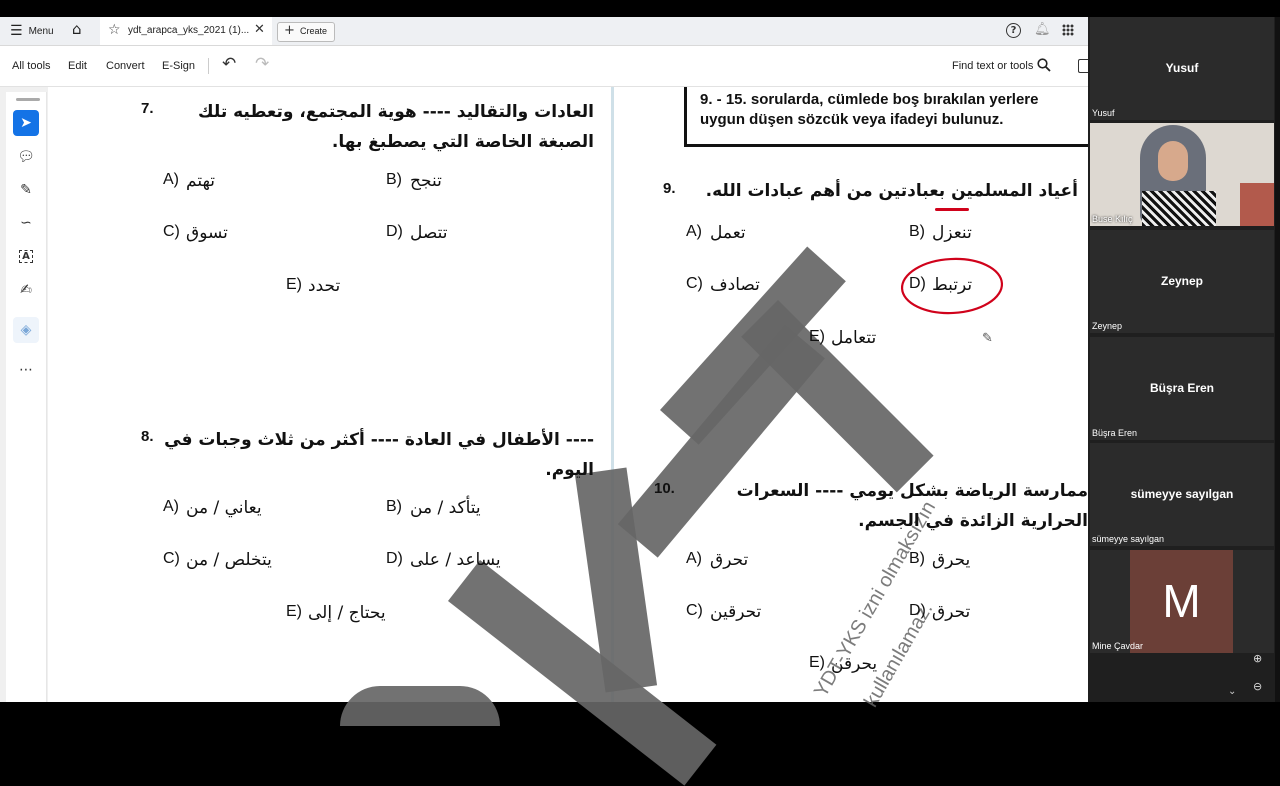 This screenshot has height=786, width=1280. What do you see at coordinates (912, 491) in the screenshot?
I see `question-text: ممارسة الرياضة بشكل يومي ---- السعرات` at bounding box center [912, 491].